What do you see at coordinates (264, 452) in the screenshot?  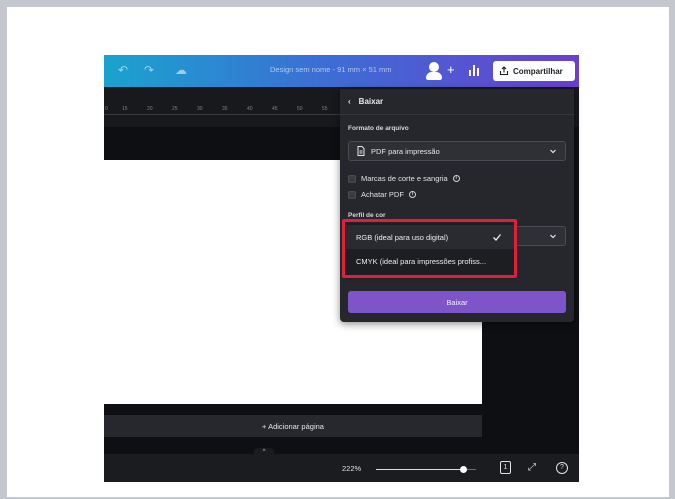 I see `chevron-up-icon: ^` at bounding box center [264, 452].